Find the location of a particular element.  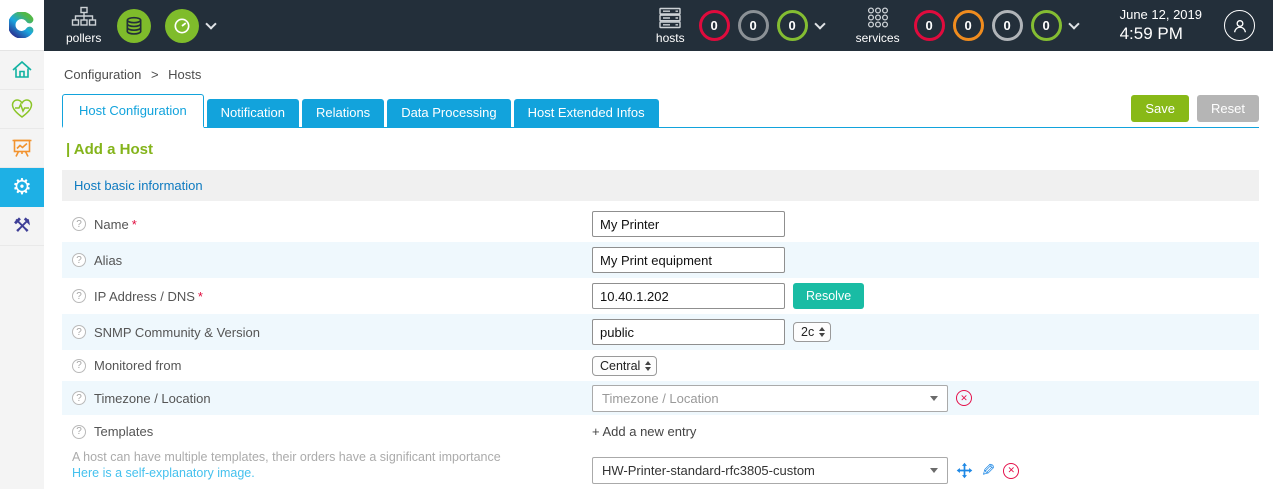

sidebar-item-configuration: ⚙ is located at coordinates (22, 187).